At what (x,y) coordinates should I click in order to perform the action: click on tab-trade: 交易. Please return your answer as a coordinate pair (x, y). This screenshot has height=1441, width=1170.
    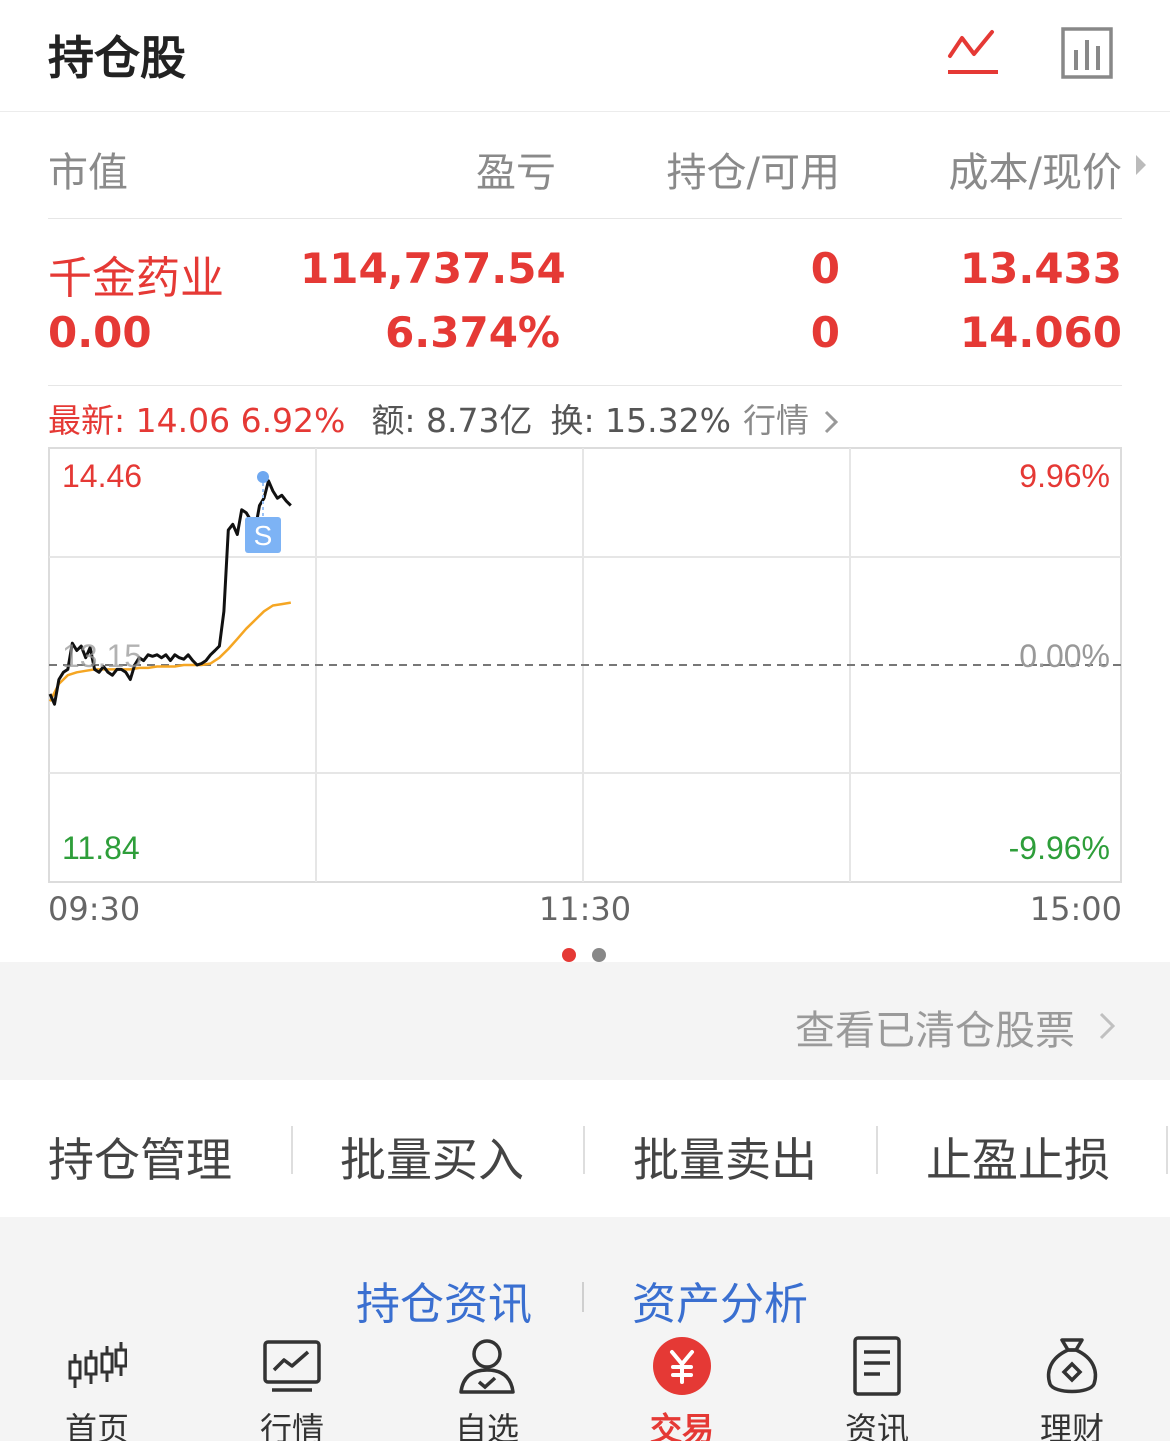
    Looking at the image, I should click on (682, 1385).